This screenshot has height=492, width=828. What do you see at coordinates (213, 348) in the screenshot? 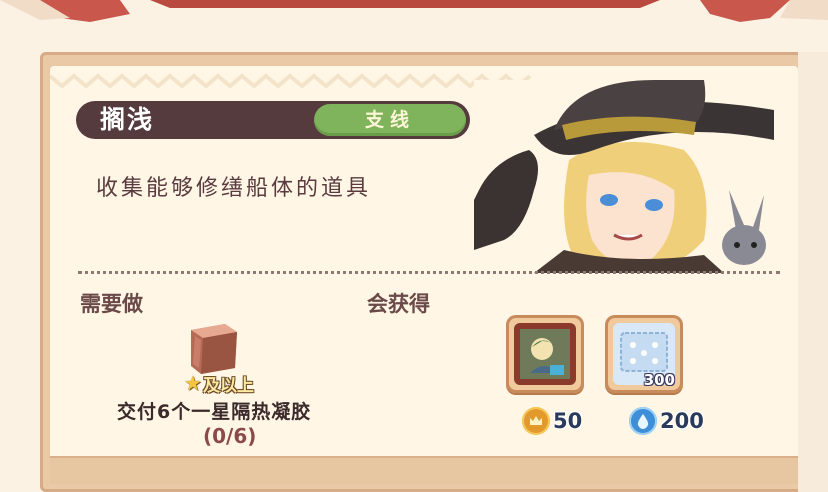
I see `brown-cube-icon` at bounding box center [213, 348].